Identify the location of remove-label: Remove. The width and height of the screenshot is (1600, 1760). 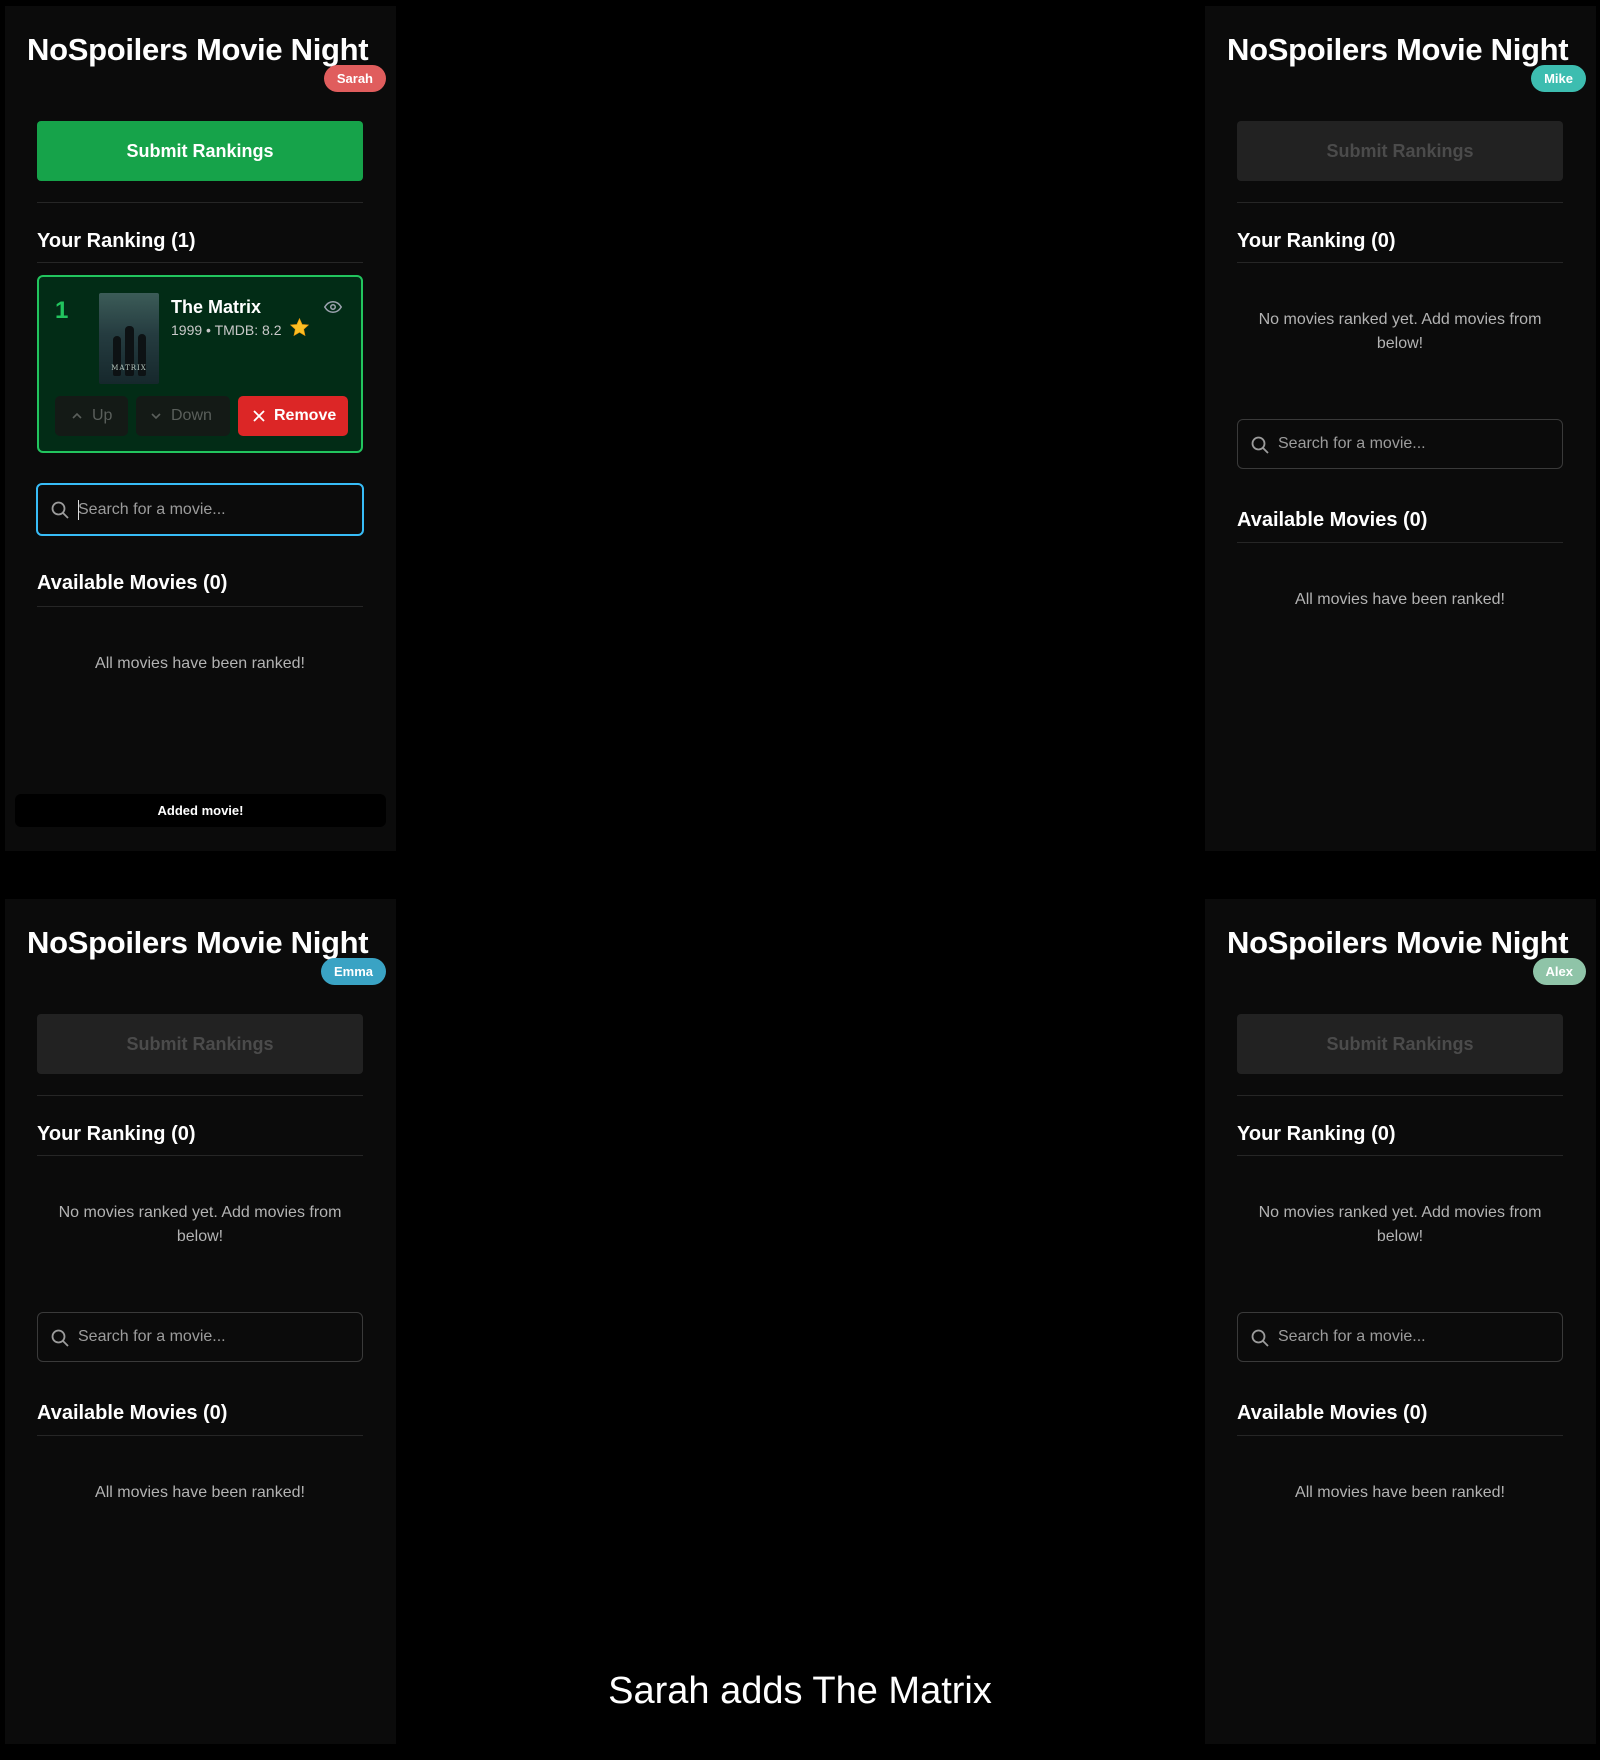
(305, 415).